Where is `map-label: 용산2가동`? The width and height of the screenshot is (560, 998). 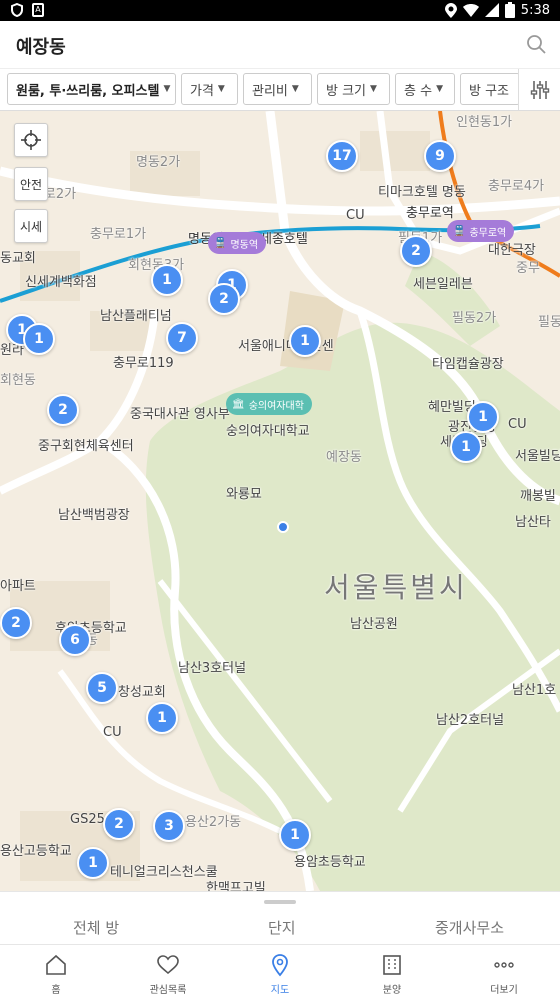
map-label: 용산2가동 is located at coordinates (213, 822).